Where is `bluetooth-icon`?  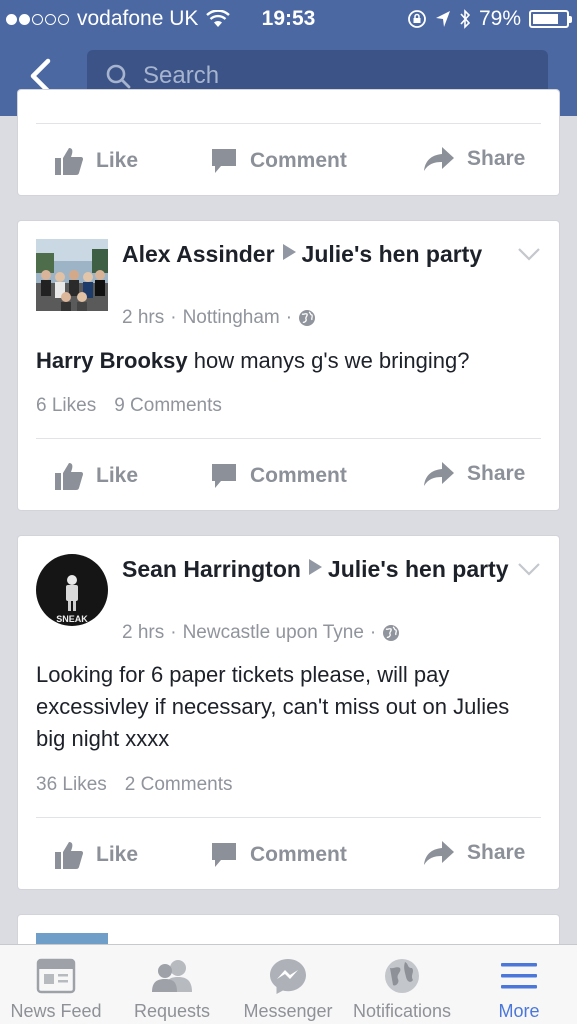 bluetooth-icon is located at coordinates (465, 19).